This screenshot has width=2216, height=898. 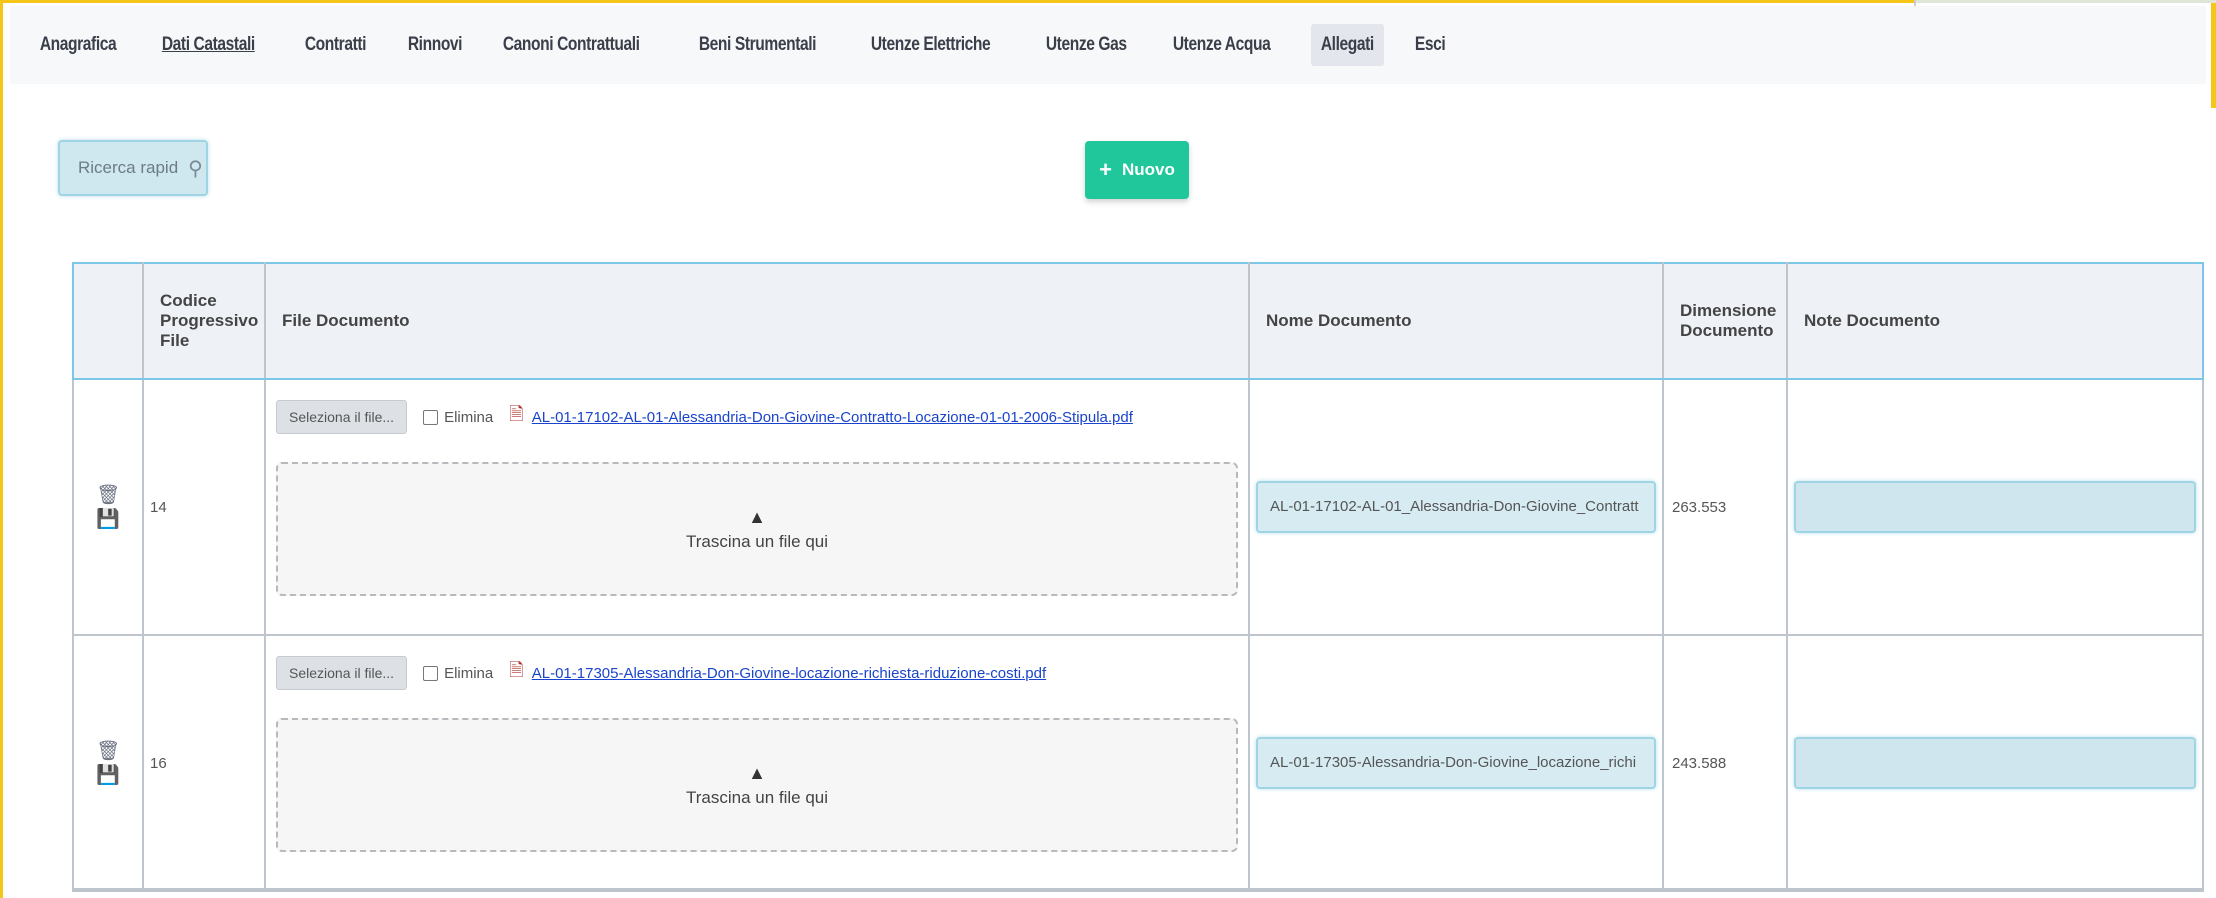 What do you see at coordinates (204, 507) in the screenshot?
I see `row-code: 14` at bounding box center [204, 507].